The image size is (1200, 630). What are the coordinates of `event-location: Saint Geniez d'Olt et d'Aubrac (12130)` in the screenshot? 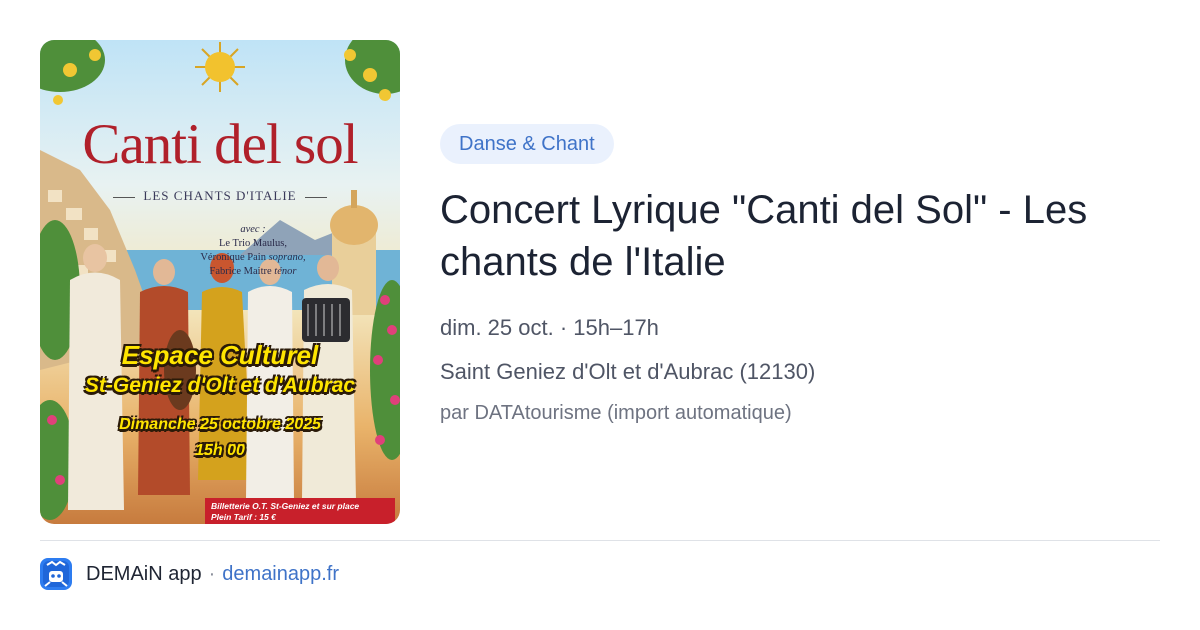 It's located at (628, 371).